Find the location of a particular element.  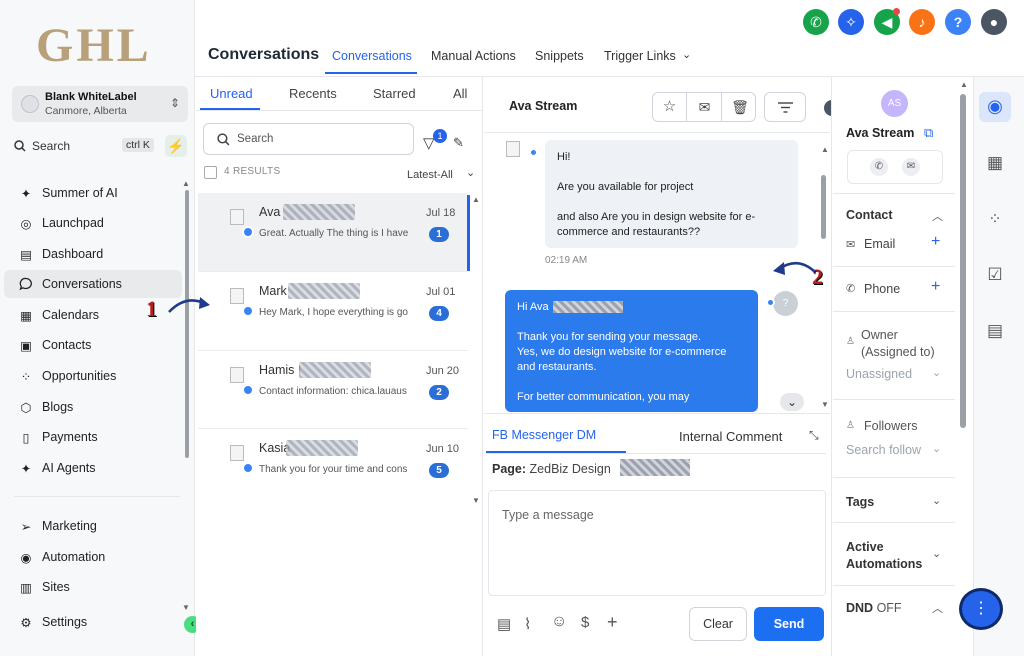

section-tags-heading: Tags is located at coordinates (860, 502).